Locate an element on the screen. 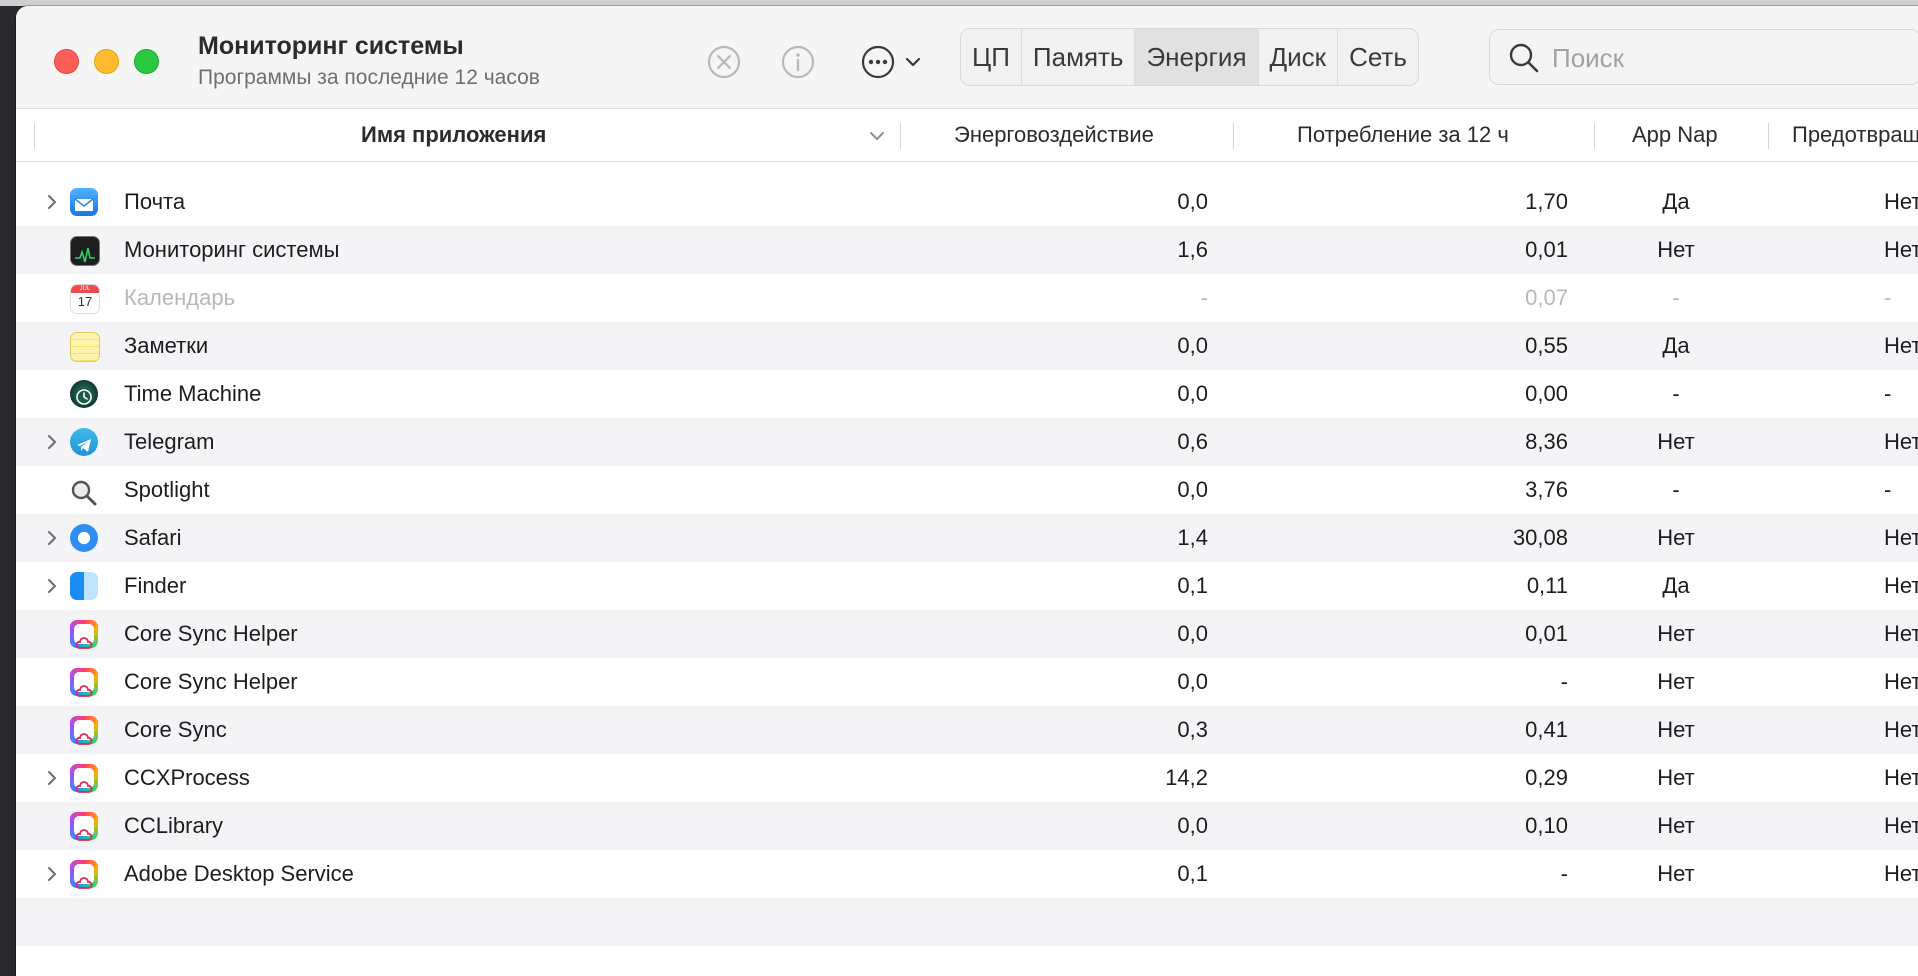 The width and height of the screenshot is (1918, 976). tab-energy: Энергия is located at coordinates (1197, 57).